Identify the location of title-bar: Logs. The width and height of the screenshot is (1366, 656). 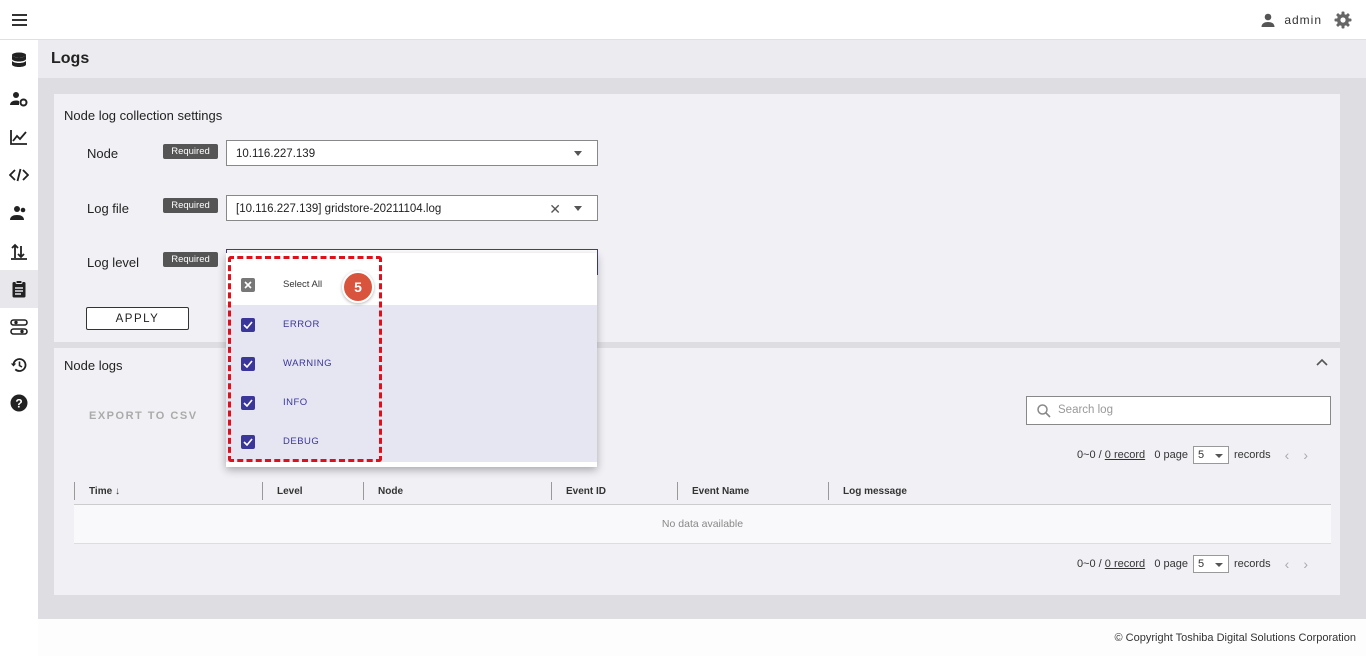
(702, 59).